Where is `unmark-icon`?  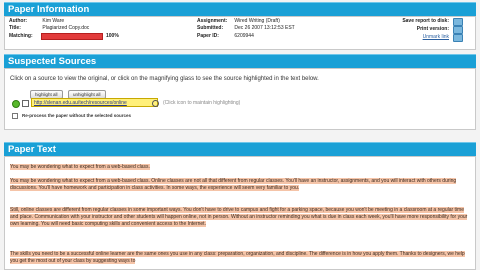 unmark-icon is located at coordinates (458, 38).